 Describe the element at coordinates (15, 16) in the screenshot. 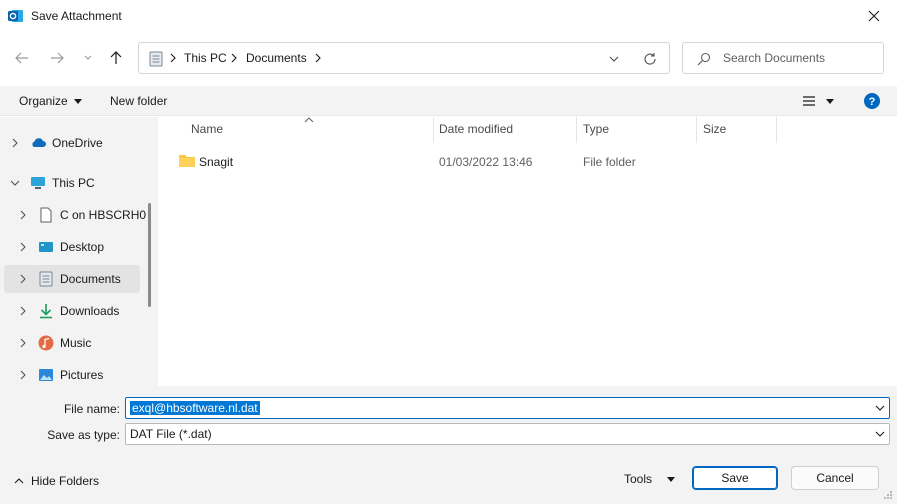

I see `outlook-icon` at that location.